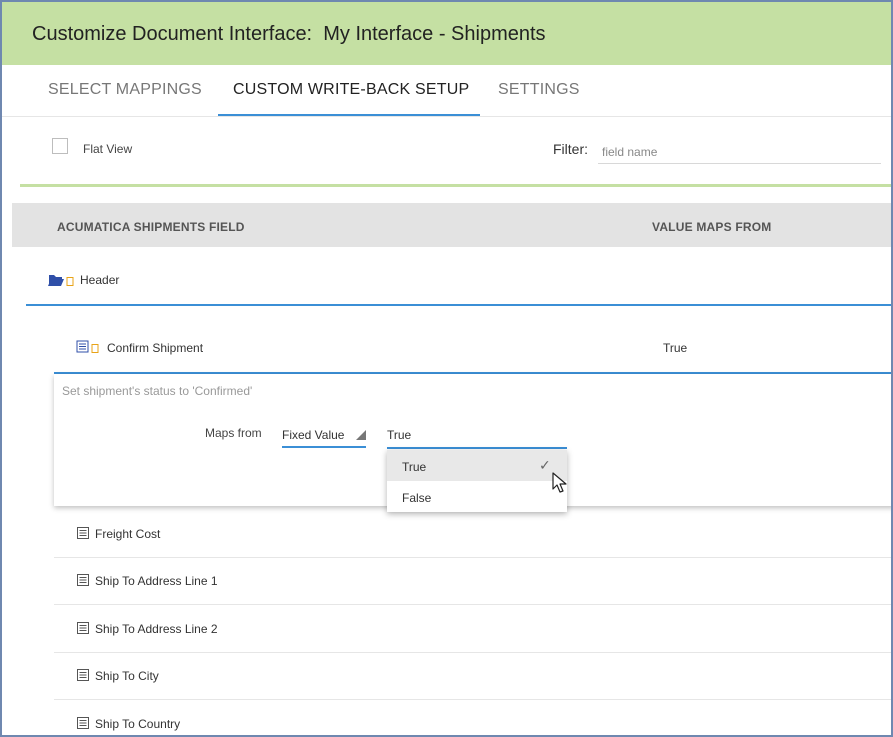  What do you see at coordinates (472, 534) in the screenshot?
I see `table-row: Freight Cost` at bounding box center [472, 534].